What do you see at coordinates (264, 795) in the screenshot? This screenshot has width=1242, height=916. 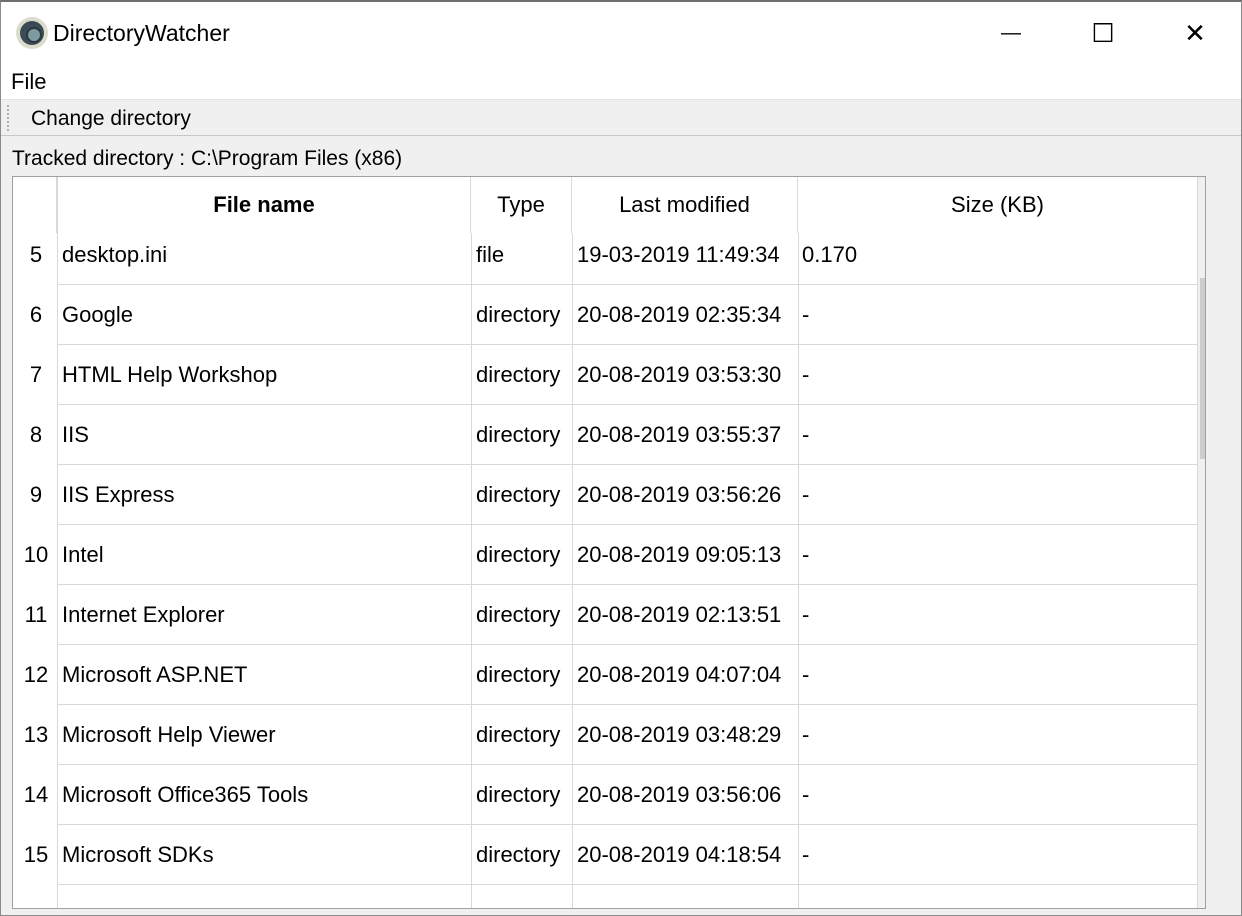 I see `cell-file-name: Microsoft Office365 Tools` at bounding box center [264, 795].